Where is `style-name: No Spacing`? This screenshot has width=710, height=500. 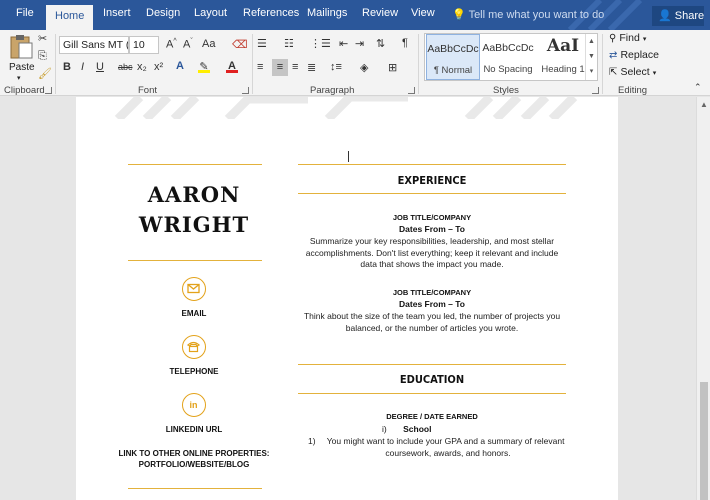 style-name: No Spacing is located at coordinates (508, 69).